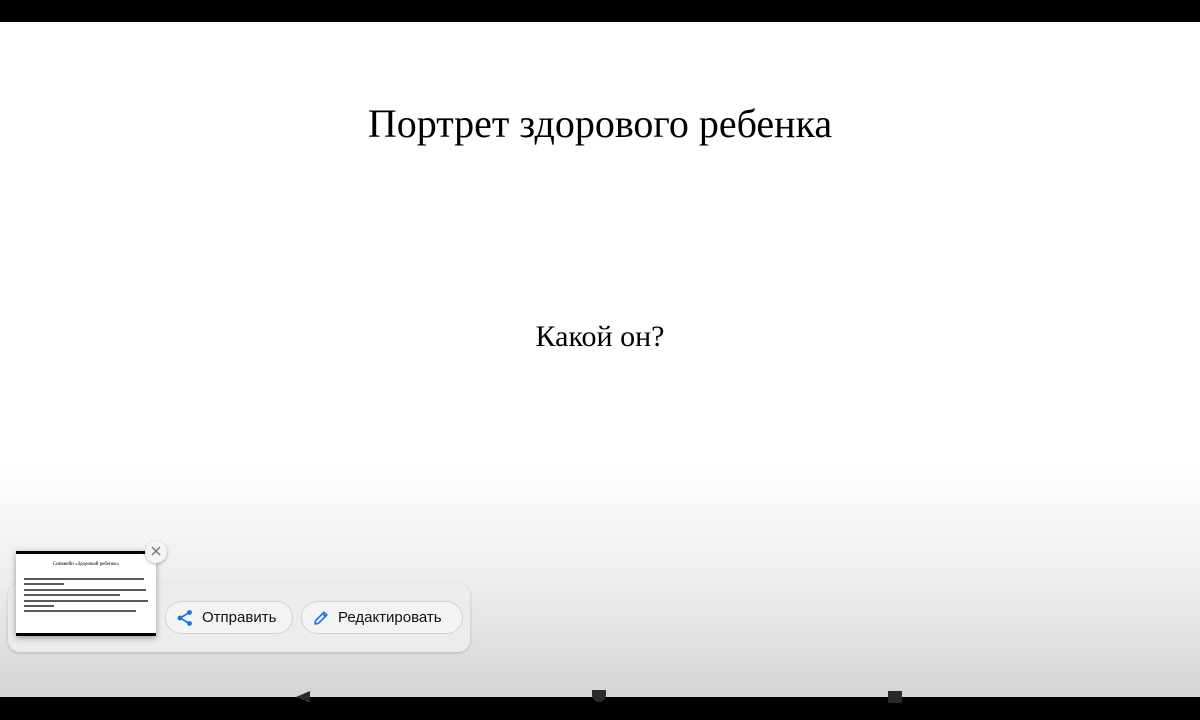 This screenshot has height=720, width=1200. Describe the element at coordinates (185, 618) in the screenshot. I see `share-icon` at that location.